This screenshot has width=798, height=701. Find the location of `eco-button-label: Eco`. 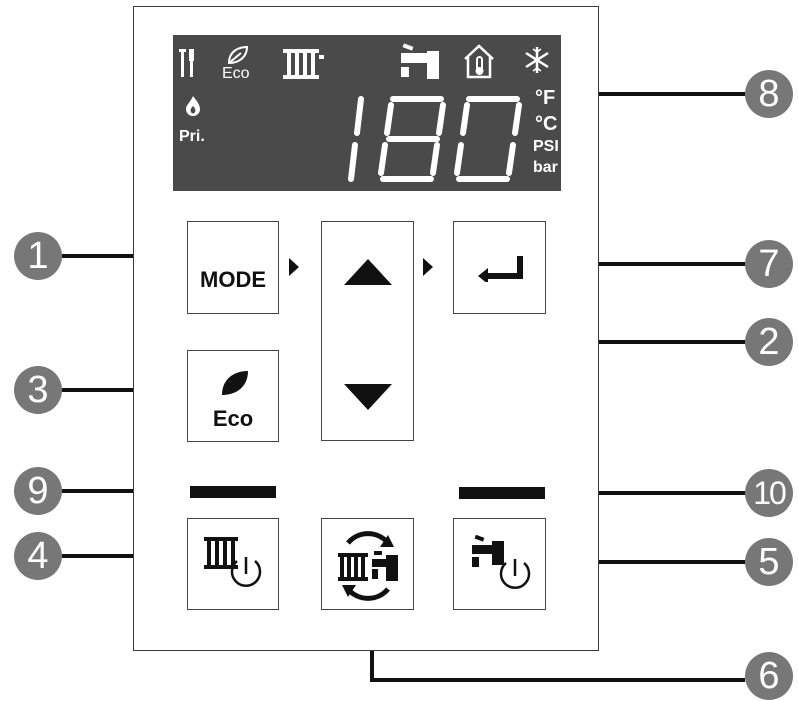

eco-button-label: Eco is located at coordinates (233, 418).